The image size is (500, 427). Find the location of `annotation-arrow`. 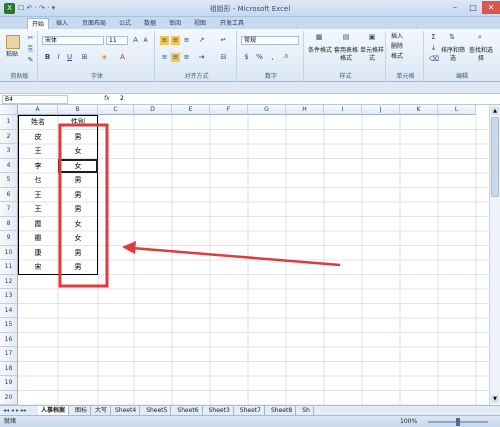

annotation-arrow is located at coordinates (236, 256).